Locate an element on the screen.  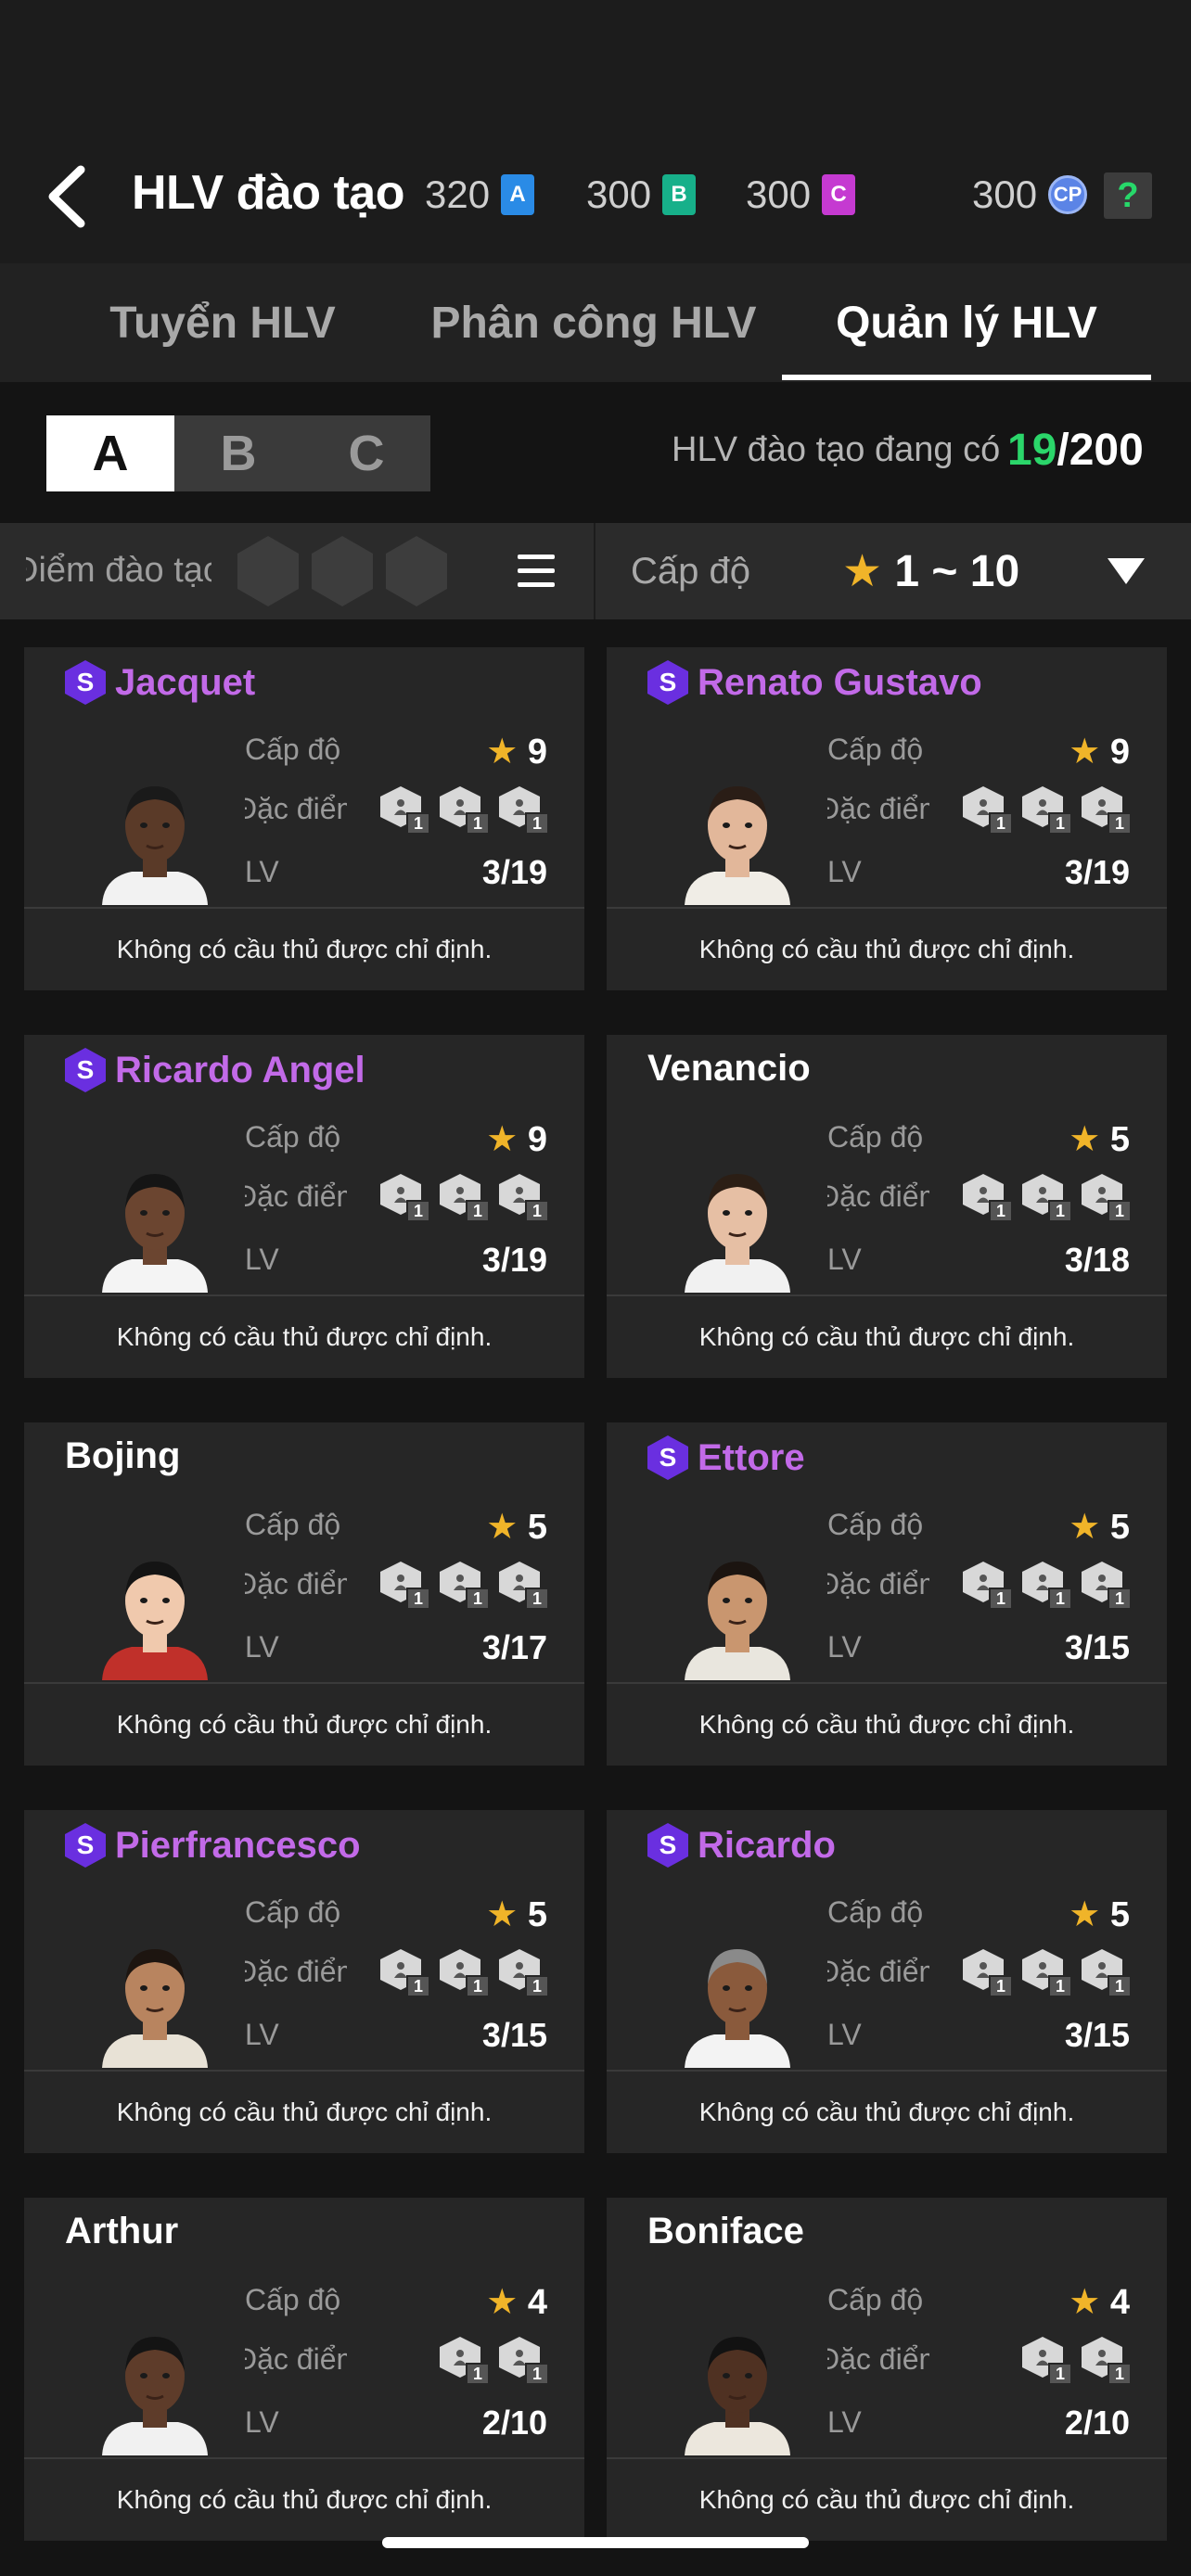
level-dropdown-icon is located at coordinates (1126, 571).